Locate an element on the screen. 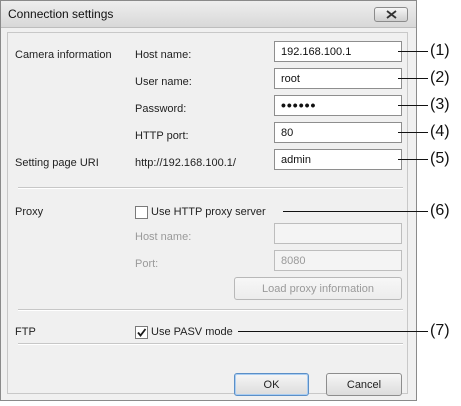 Image resolution: width=461 pixels, height=406 pixels. use-pasv-label: Use PASV mode is located at coordinates (192, 332).